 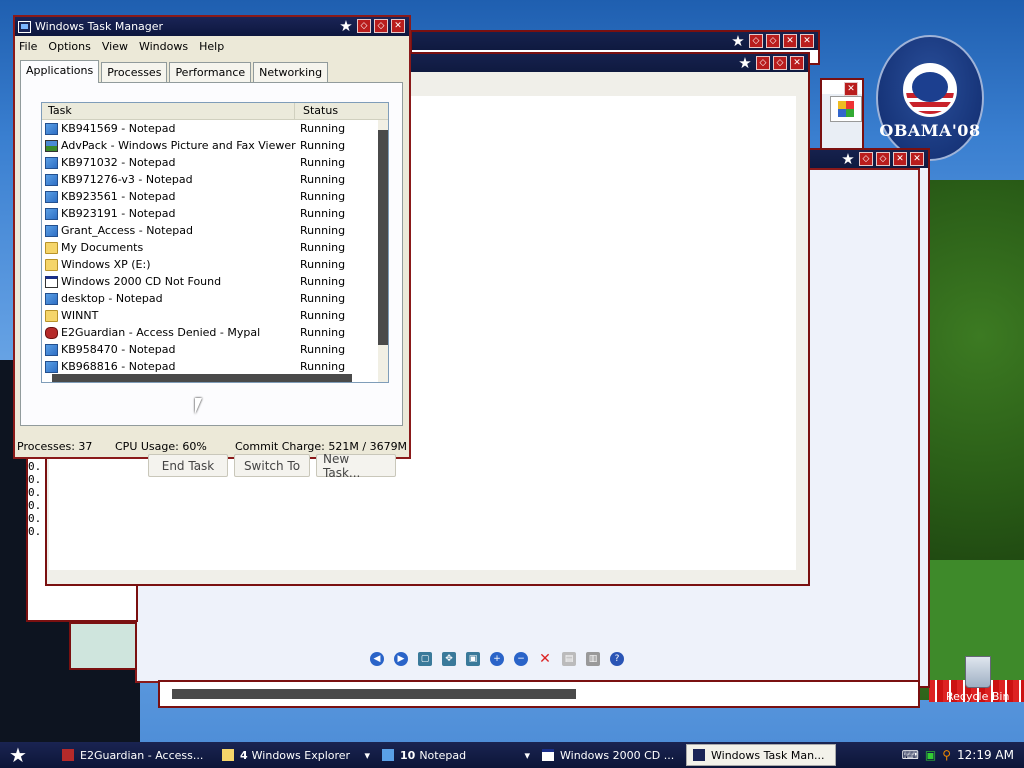 What do you see at coordinates (272, 465) in the screenshot?
I see `switch-to-button: Switch To` at bounding box center [272, 465].